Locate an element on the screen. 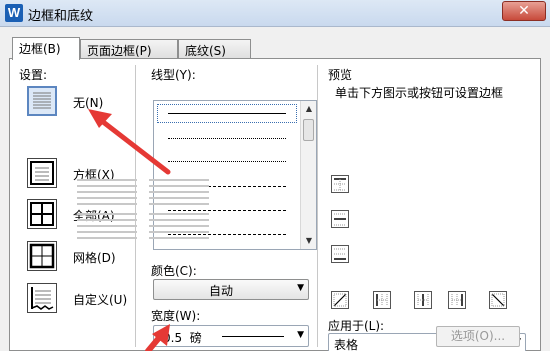 This screenshot has width=550, height=351. tab-borders: 边框(B) is located at coordinates (46, 48).